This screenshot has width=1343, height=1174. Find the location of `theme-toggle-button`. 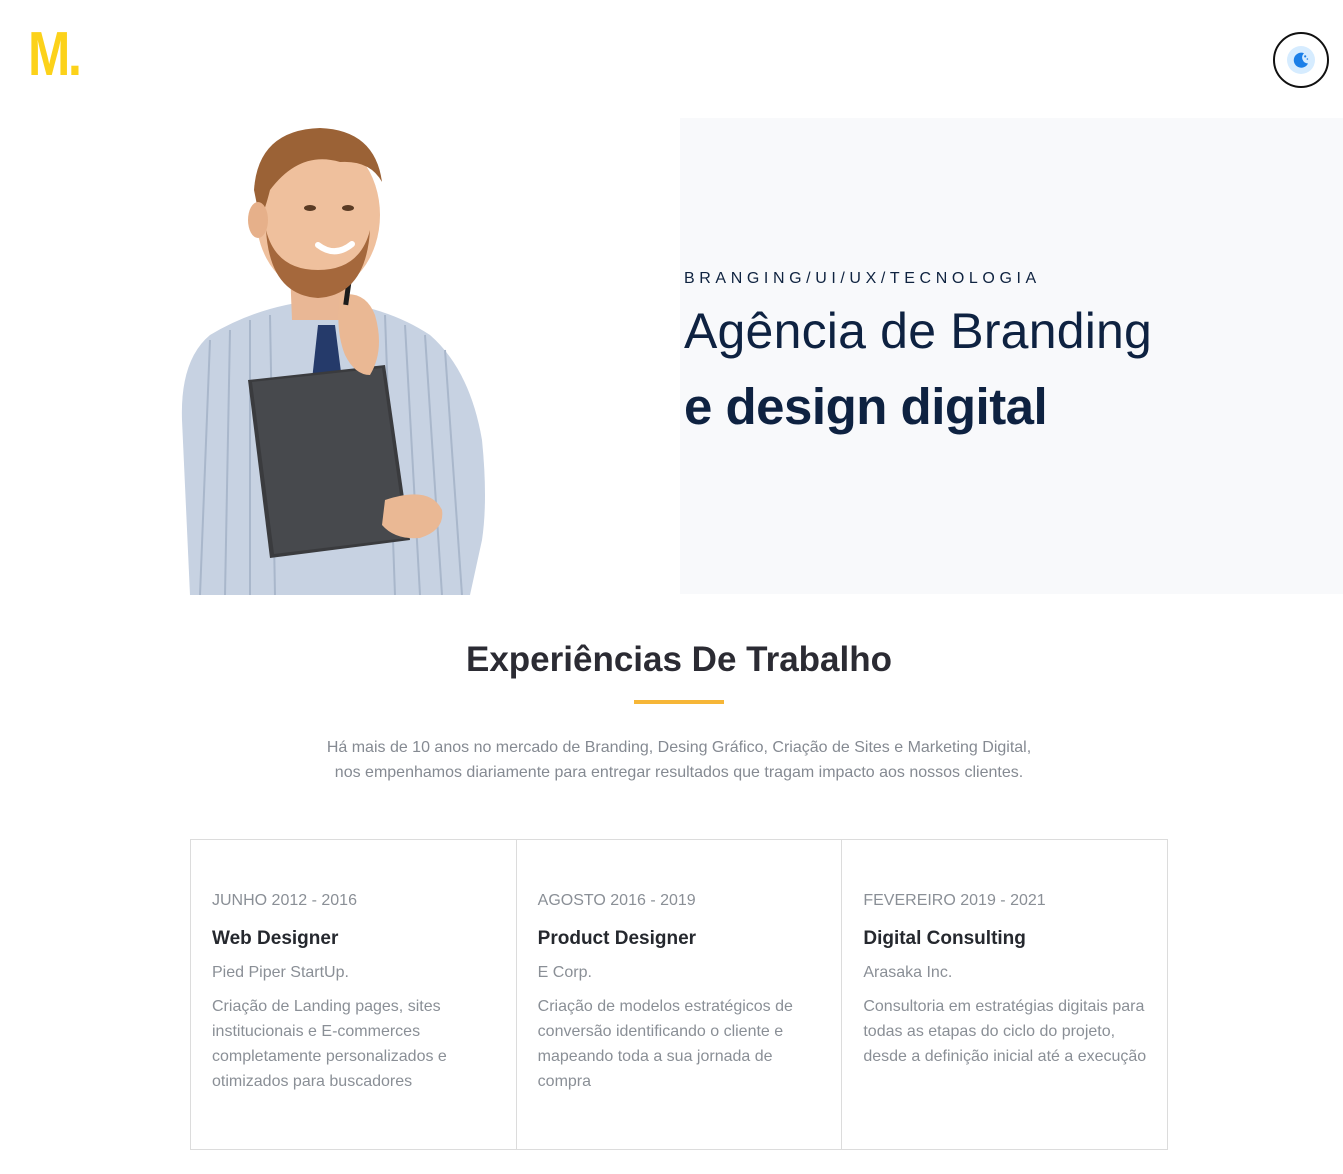

theme-toggle-button is located at coordinates (1301, 60).